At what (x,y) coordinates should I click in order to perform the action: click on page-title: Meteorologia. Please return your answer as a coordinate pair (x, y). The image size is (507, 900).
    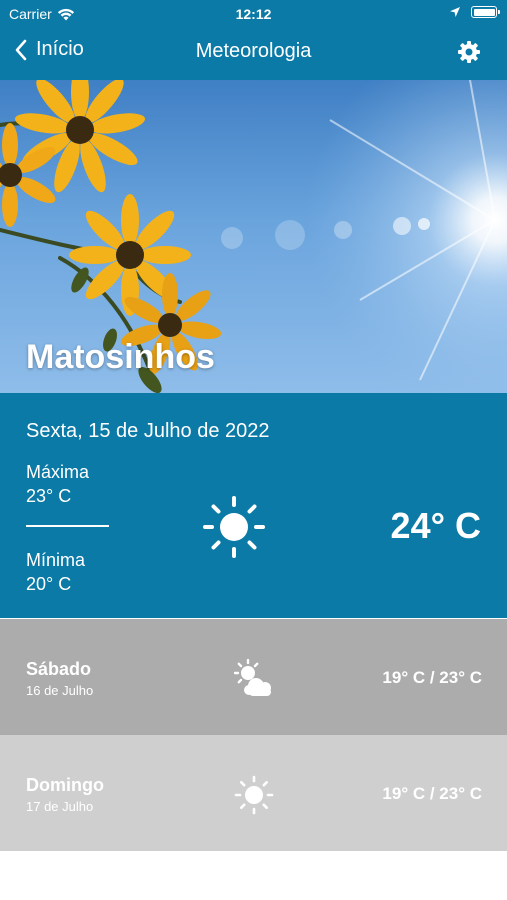
    Looking at the image, I should click on (253, 51).